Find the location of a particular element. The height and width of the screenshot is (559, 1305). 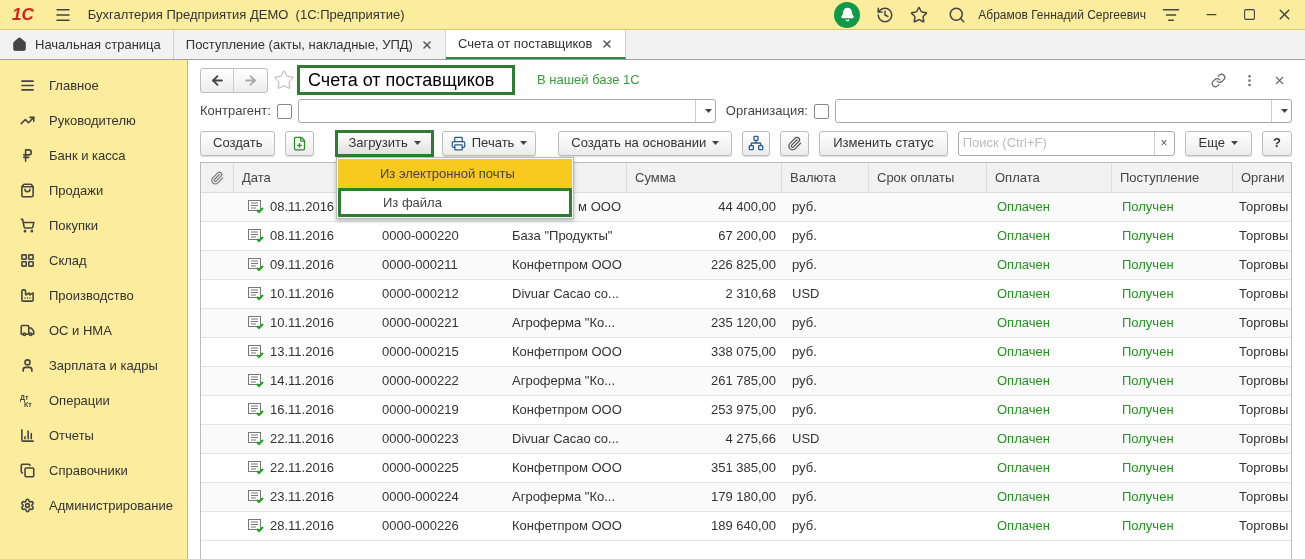

number-cell-text: 0000-000224 is located at coordinates (420, 497).